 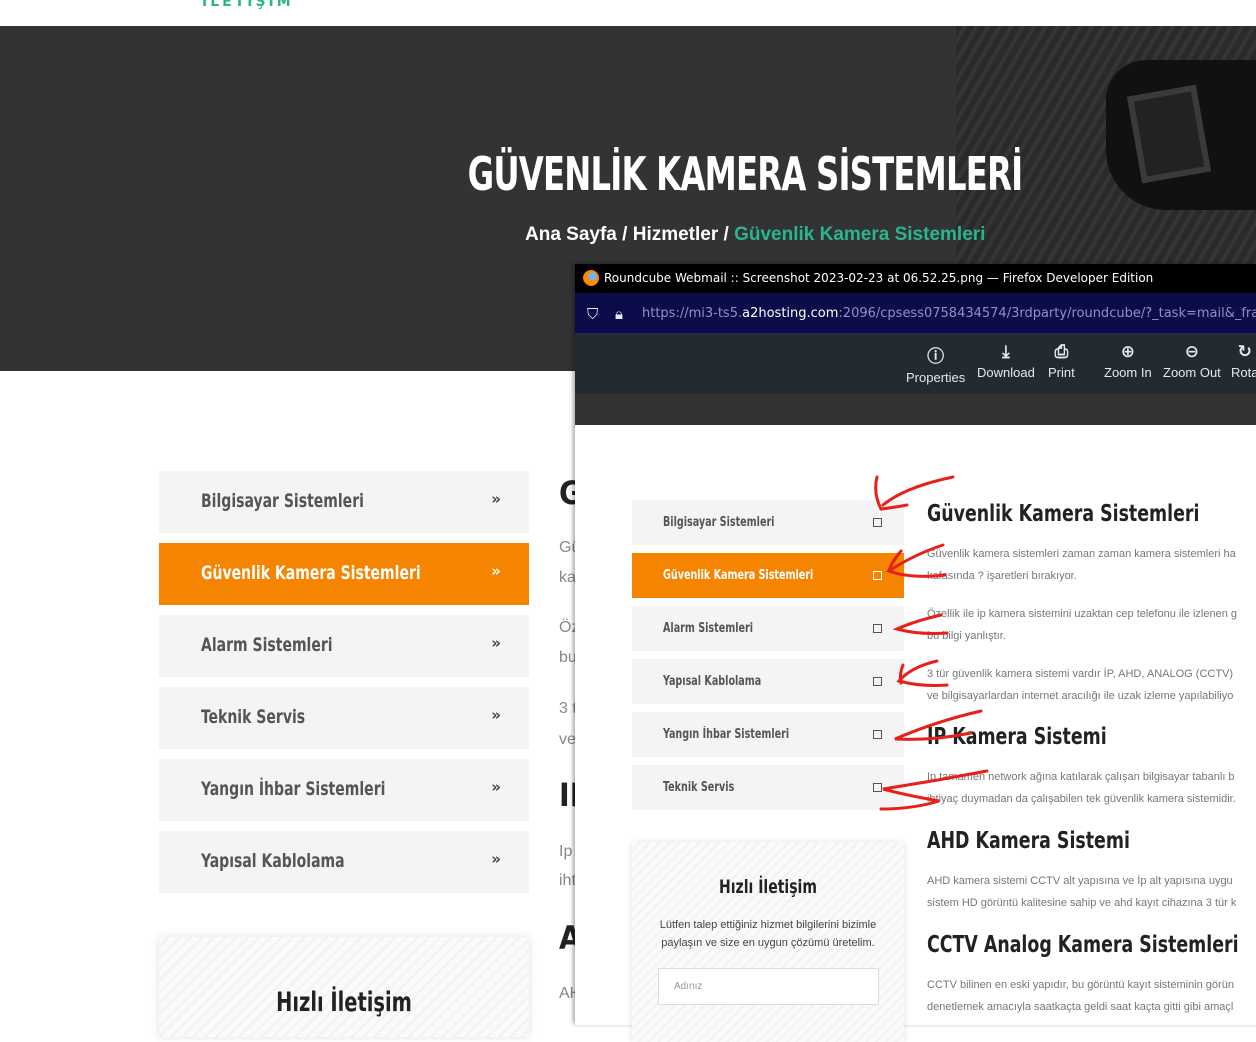 What do you see at coordinates (1061, 352) in the screenshot?
I see `print-icon: ⎙` at bounding box center [1061, 352].